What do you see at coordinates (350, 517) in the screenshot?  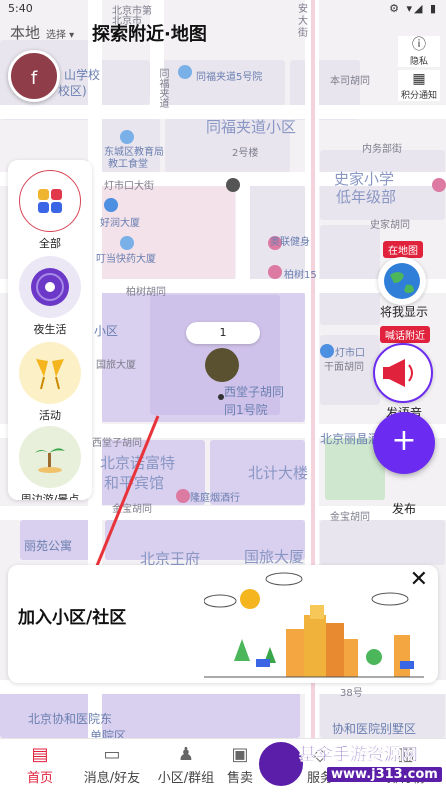 I see `map-label: 金宝胡同` at bounding box center [350, 517].